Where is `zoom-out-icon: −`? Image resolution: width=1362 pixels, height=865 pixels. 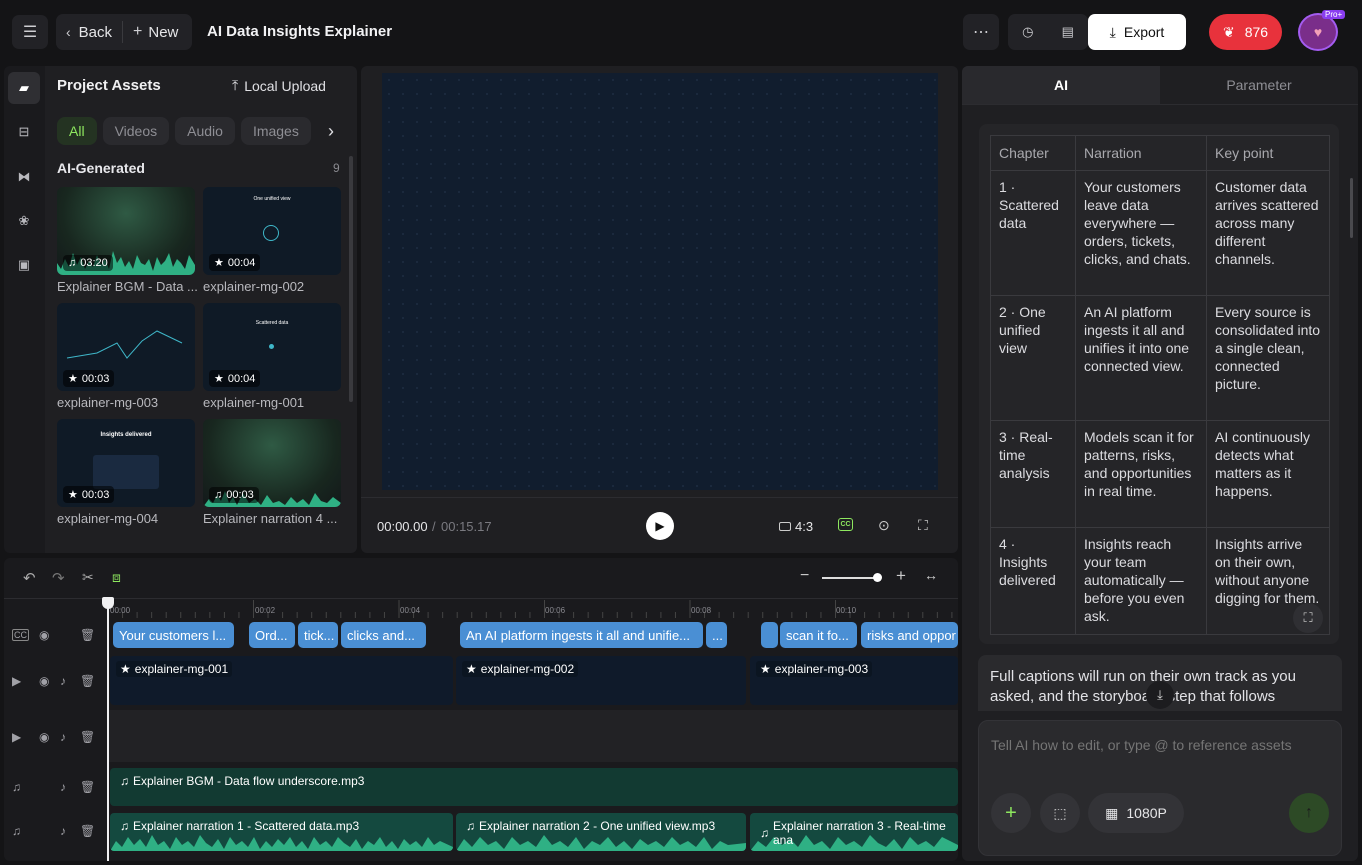 zoom-out-icon: − is located at coordinates (804, 576).